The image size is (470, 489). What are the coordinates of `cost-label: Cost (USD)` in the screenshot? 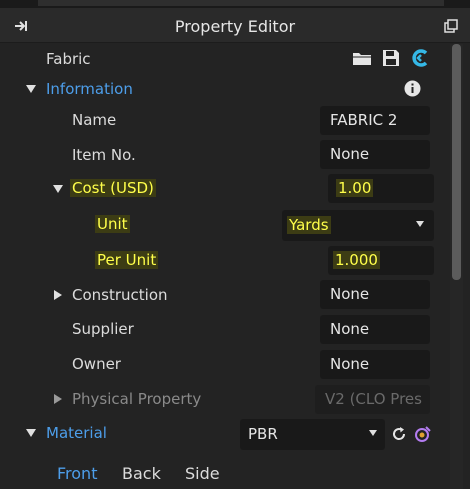 It's located at (113, 188).